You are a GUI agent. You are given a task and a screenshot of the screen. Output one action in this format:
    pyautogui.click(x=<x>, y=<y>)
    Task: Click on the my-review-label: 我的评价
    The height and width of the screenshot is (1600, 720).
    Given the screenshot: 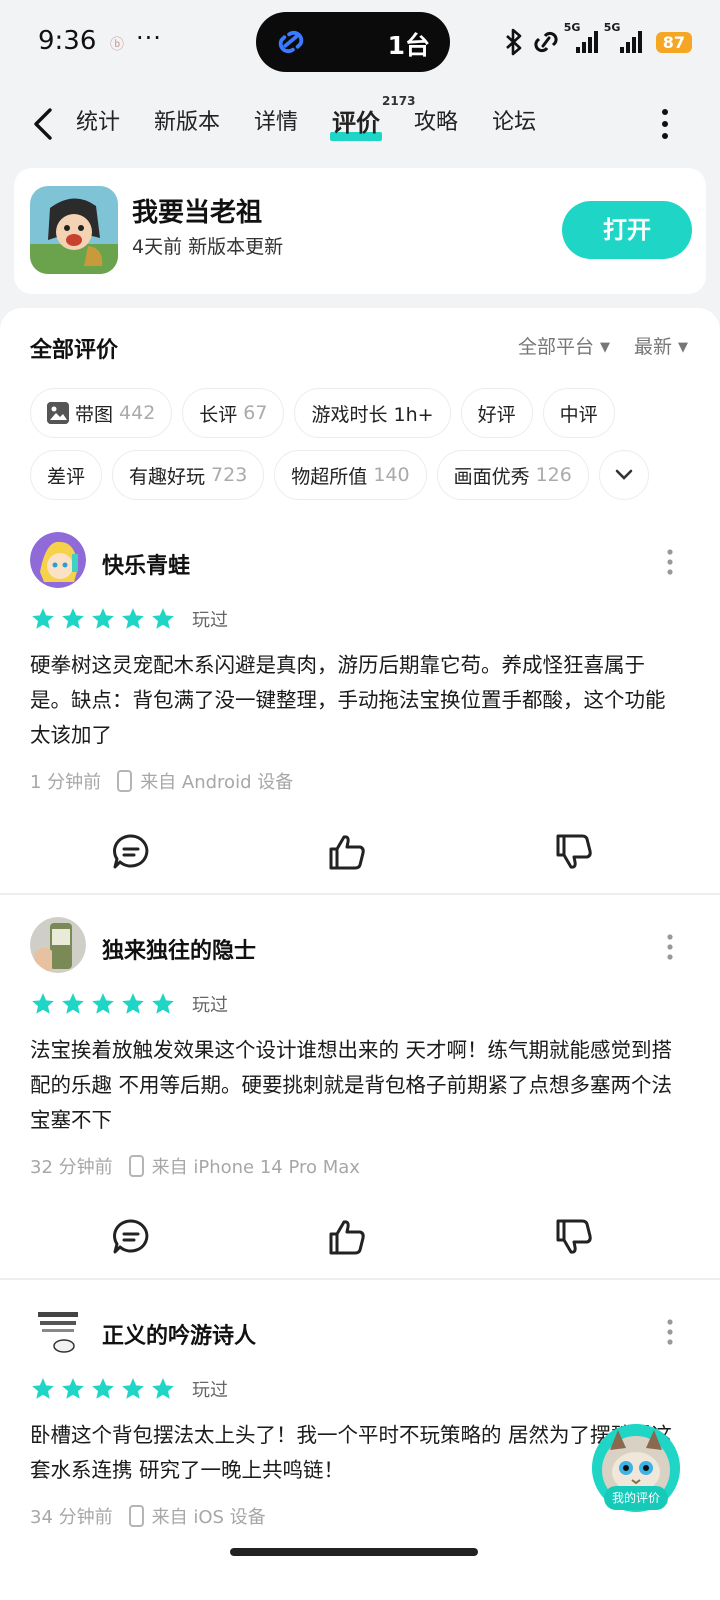 What is the action you would take?
    pyautogui.click(x=636, y=1498)
    